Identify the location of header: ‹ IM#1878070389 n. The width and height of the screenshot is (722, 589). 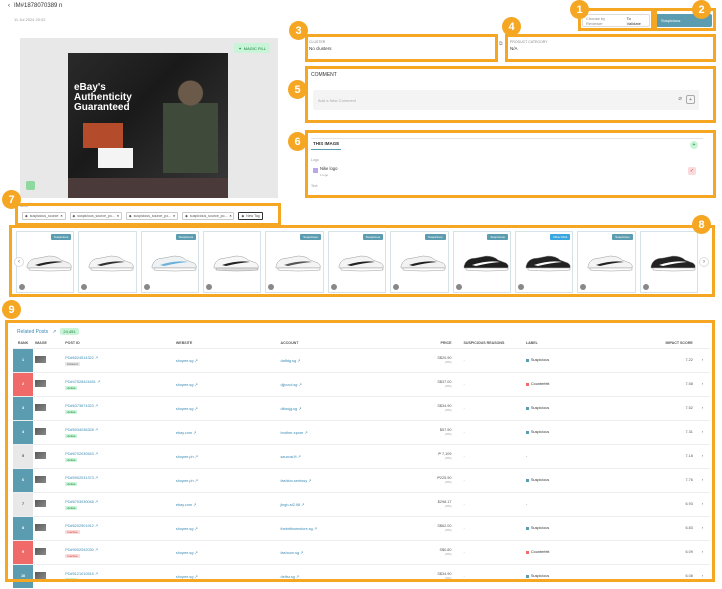
(35, 6).